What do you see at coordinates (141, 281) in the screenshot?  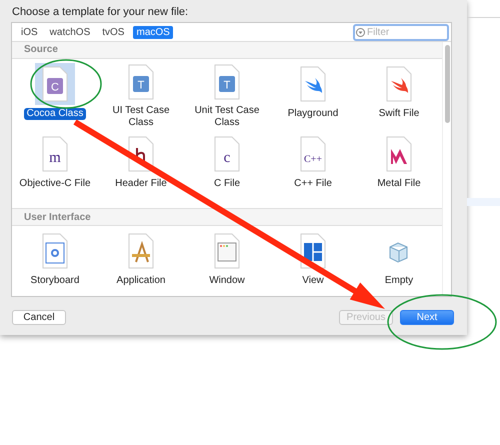 I see `template-label: Application` at bounding box center [141, 281].